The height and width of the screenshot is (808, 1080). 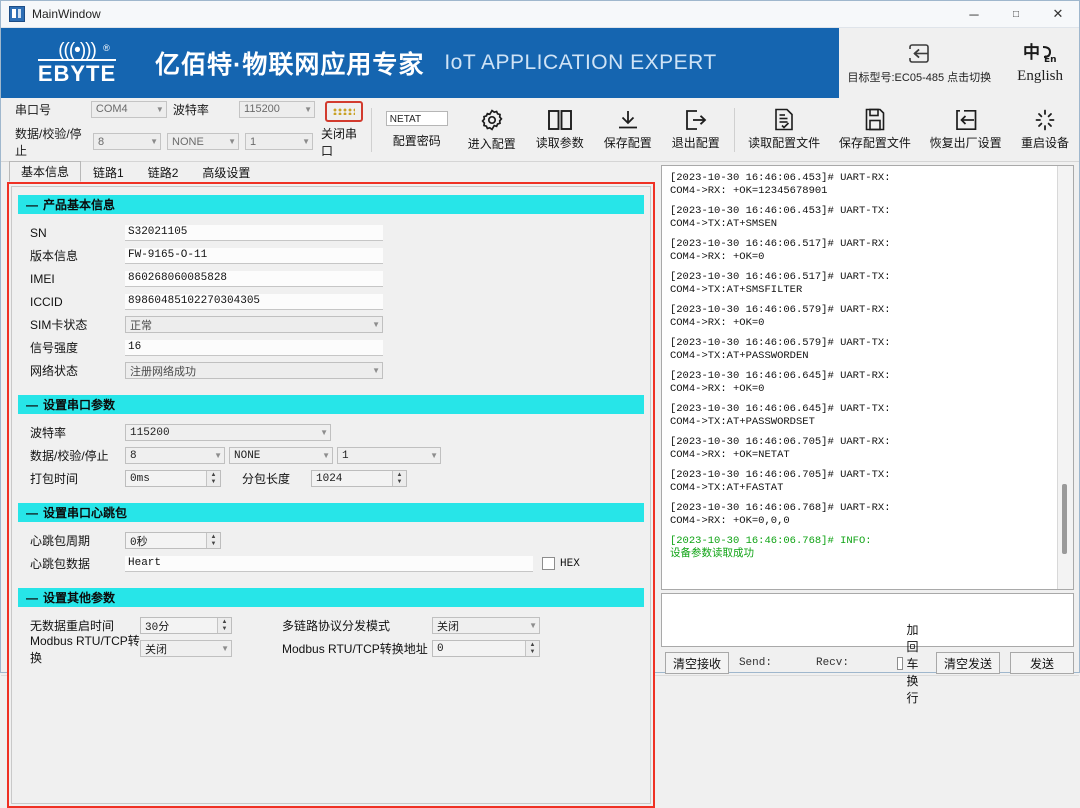 What do you see at coordinates (253, 141) in the screenshot?
I see `stopbits-value: 1` at bounding box center [253, 141].